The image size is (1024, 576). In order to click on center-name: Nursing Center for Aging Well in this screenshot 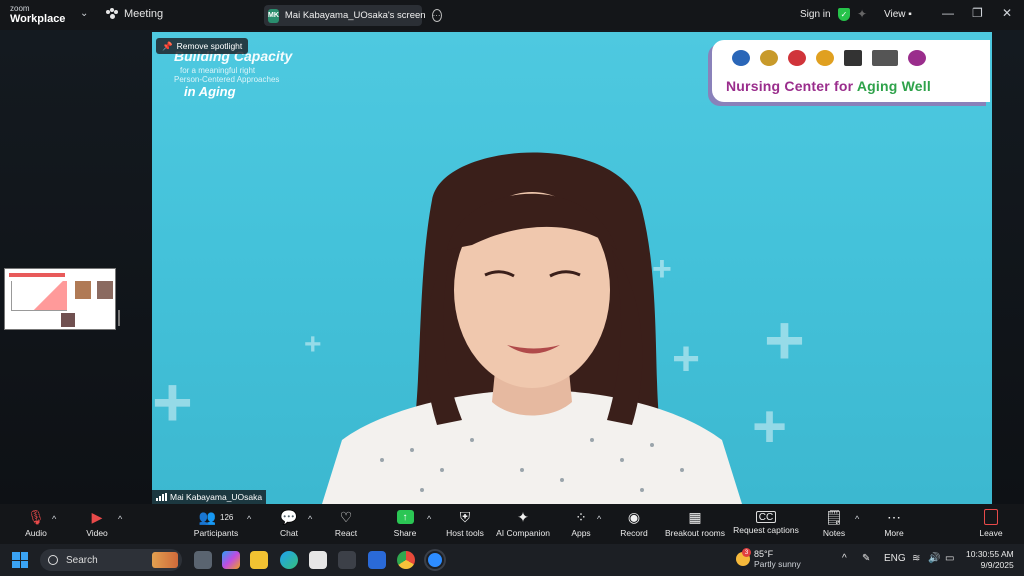, I will do `click(828, 86)`.